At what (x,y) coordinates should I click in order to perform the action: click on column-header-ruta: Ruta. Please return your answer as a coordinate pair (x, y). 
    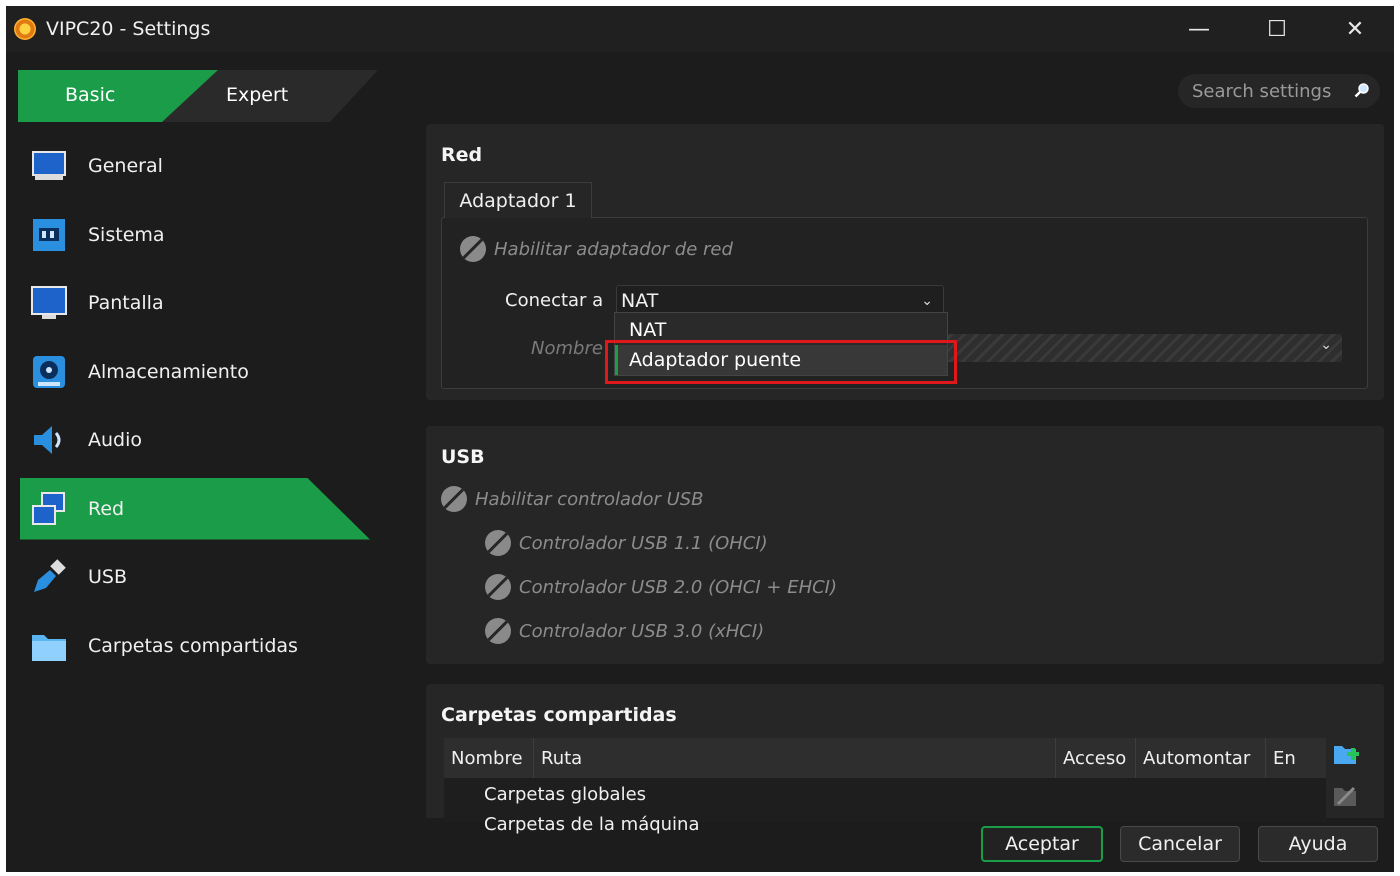
    Looking at the image, I should click on (795, 758).